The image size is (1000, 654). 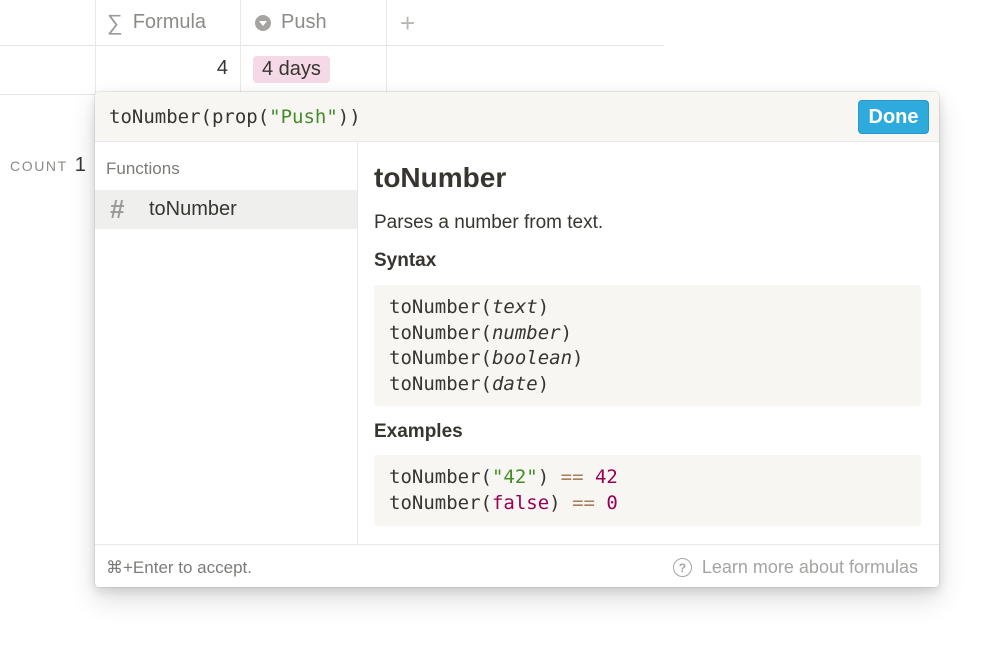 I want to click on table-count: COUNT 1, so click(x=48, y=165).